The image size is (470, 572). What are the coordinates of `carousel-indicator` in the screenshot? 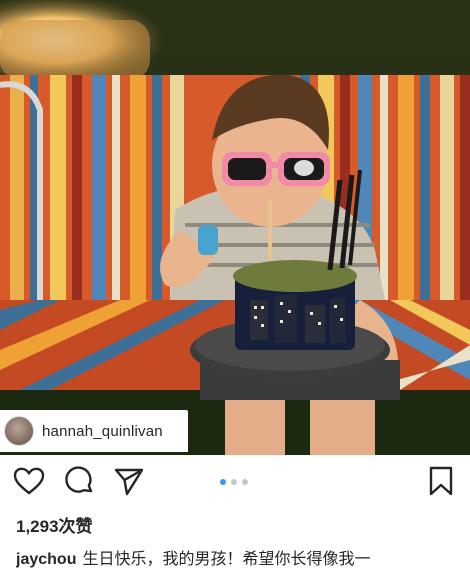 It's located at (234, 482).